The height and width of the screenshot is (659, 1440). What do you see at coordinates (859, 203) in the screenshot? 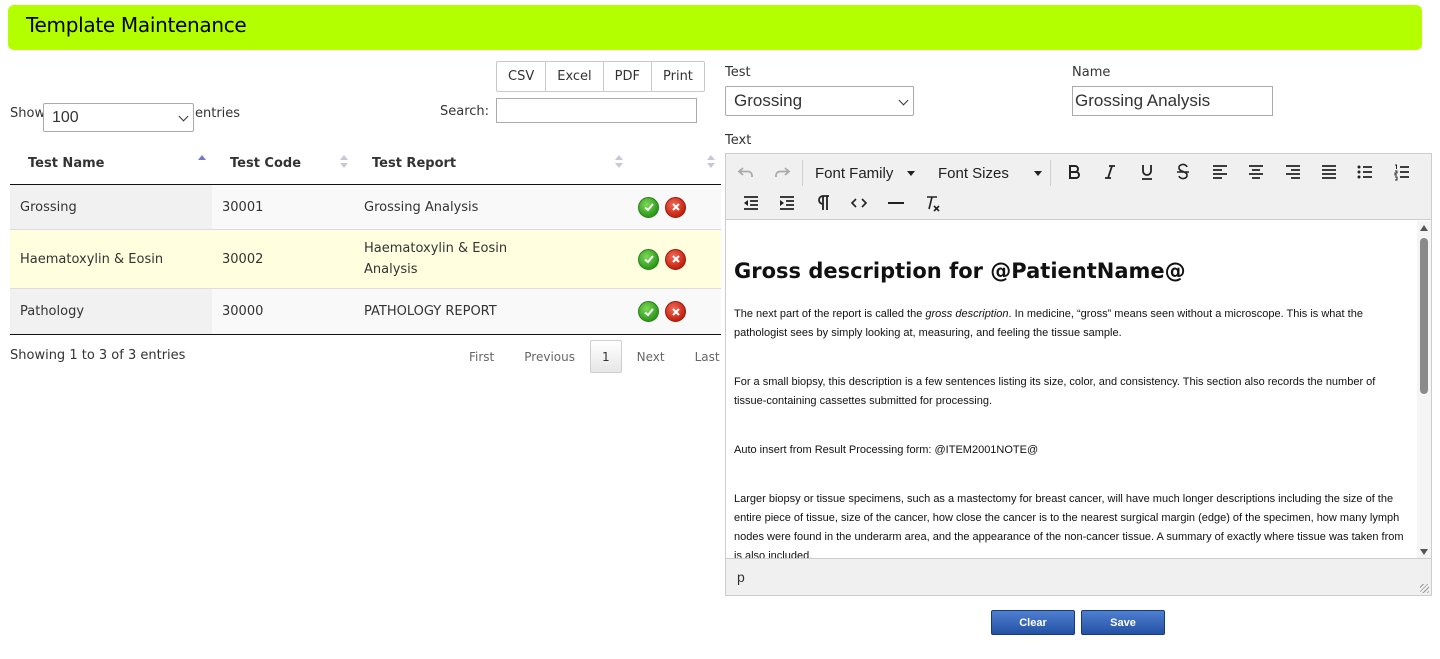
I see `code-view-icon` at bounding box center [859, 203].